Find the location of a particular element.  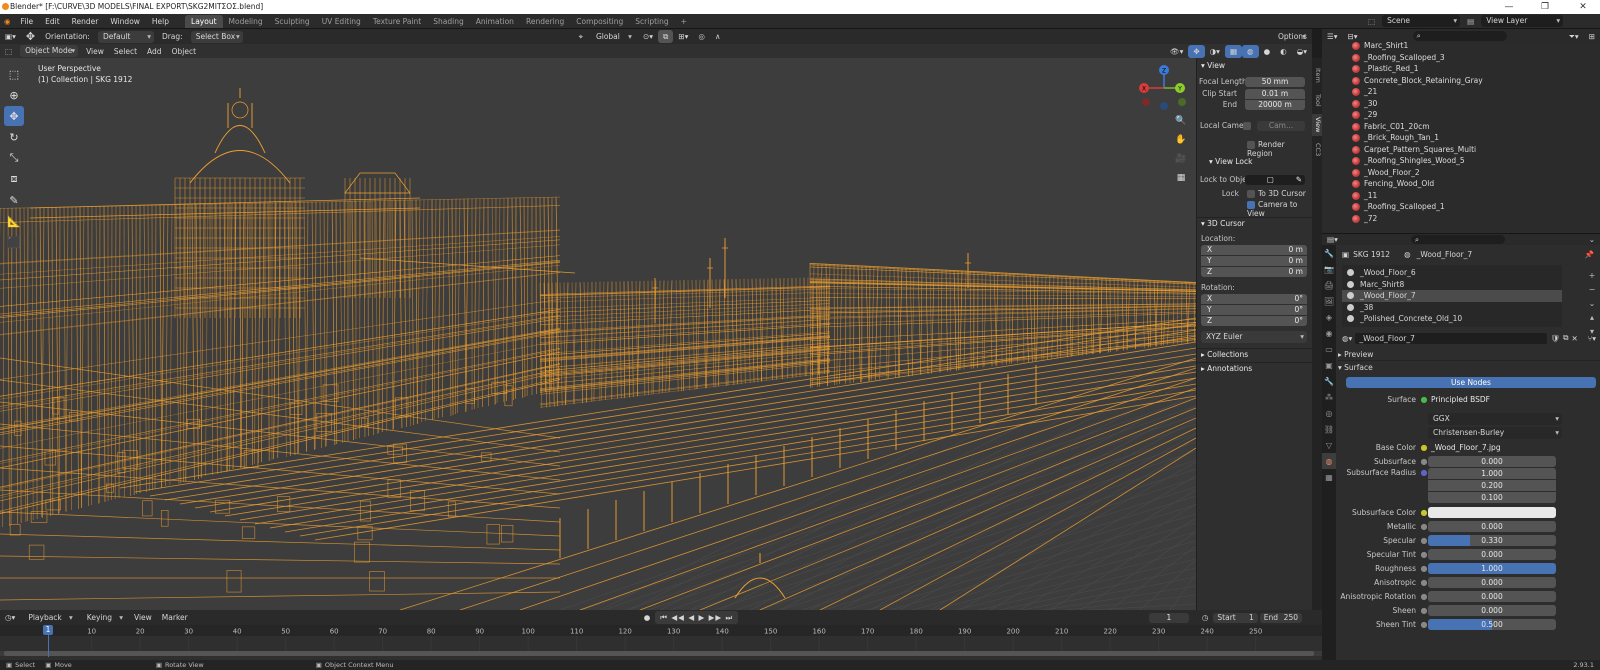

material-tab-icon: ◍ is located at coordinates (1329, 461).